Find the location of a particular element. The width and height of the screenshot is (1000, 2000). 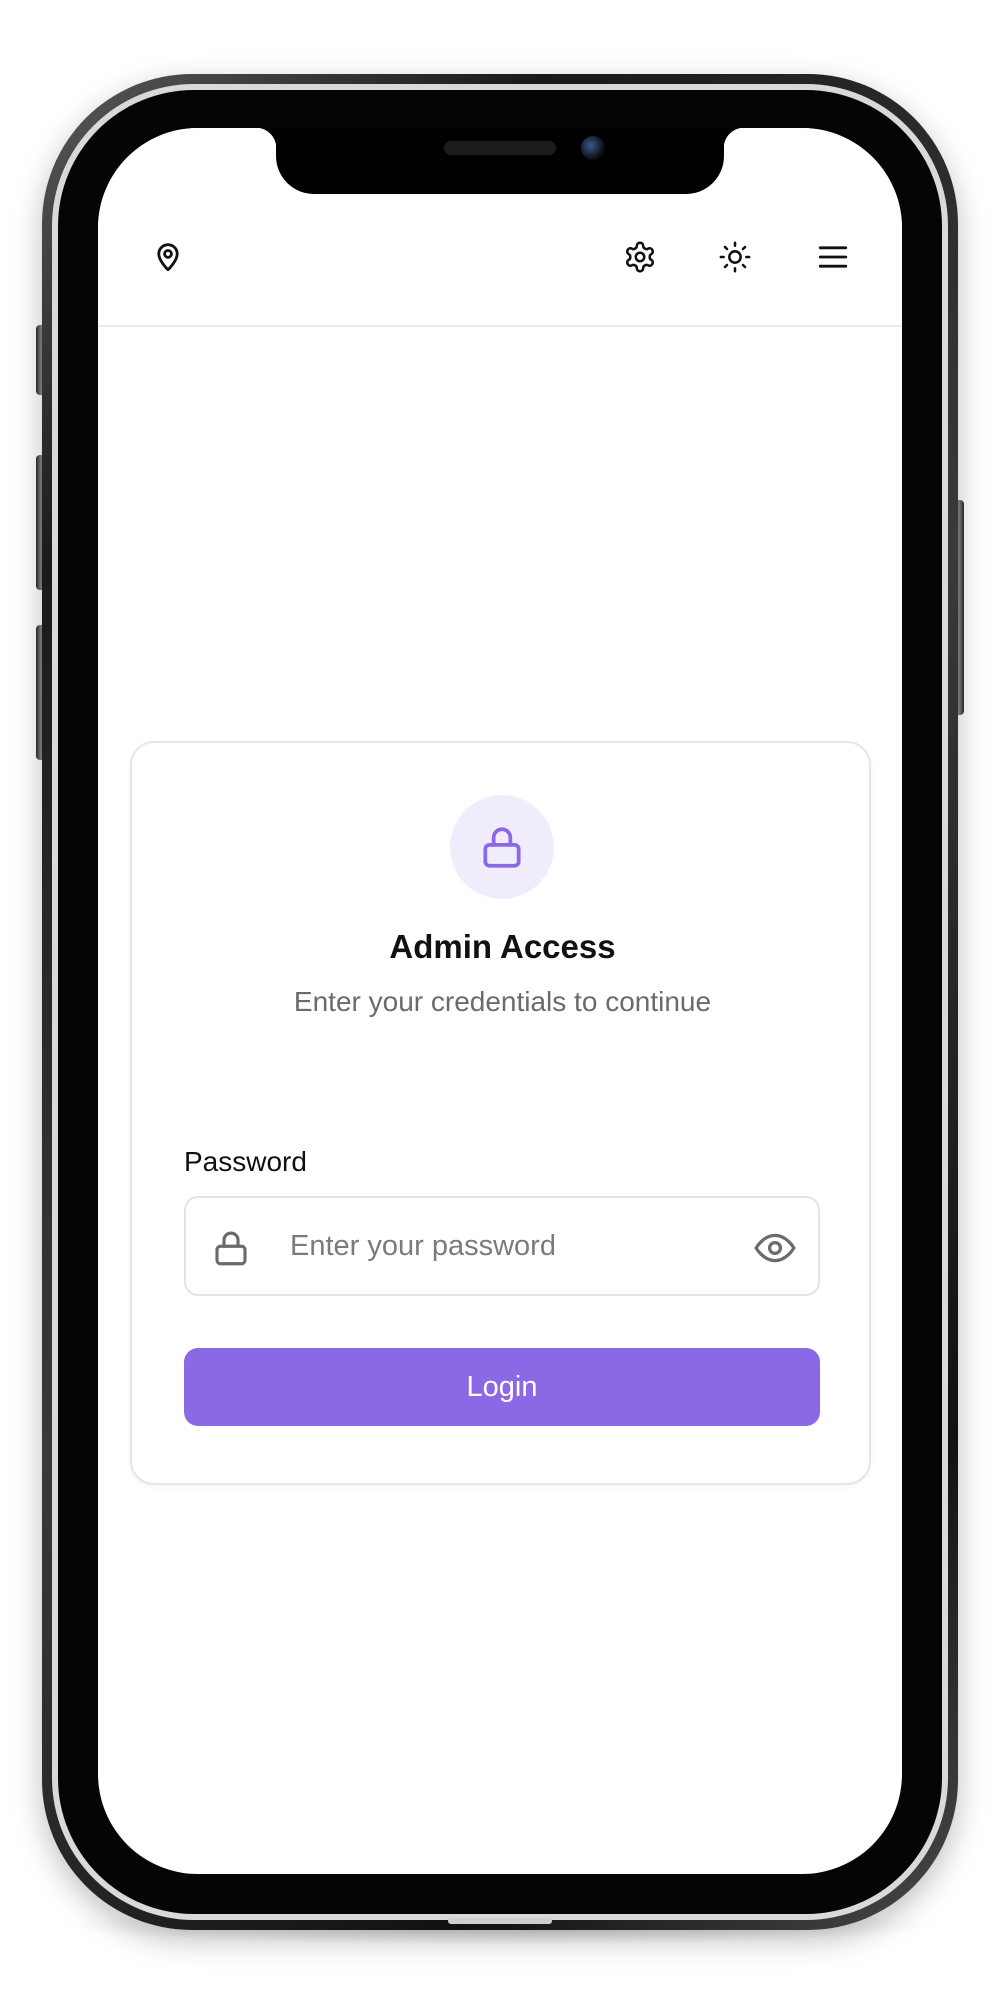

hamburger-menu-icon is located at coordinates (833, 257).